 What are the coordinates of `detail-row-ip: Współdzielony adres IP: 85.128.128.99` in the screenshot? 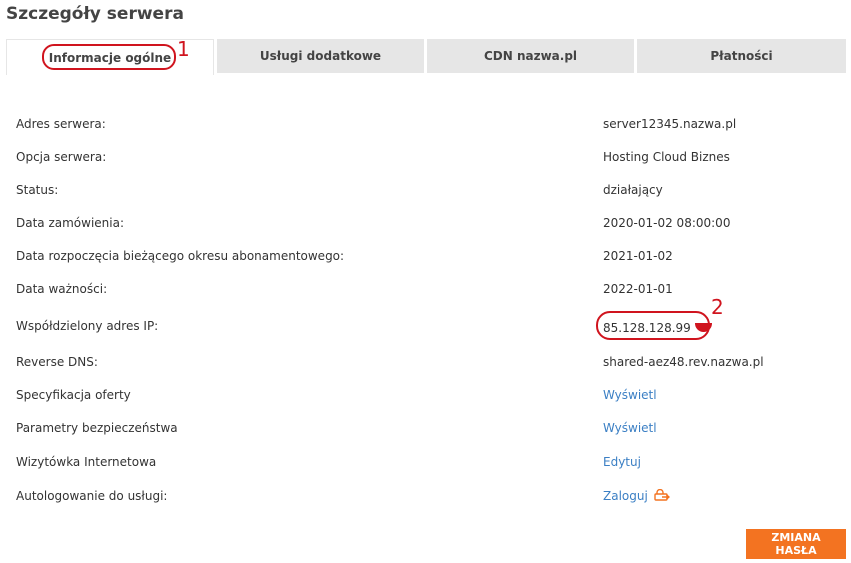 It's located at (425, 329).